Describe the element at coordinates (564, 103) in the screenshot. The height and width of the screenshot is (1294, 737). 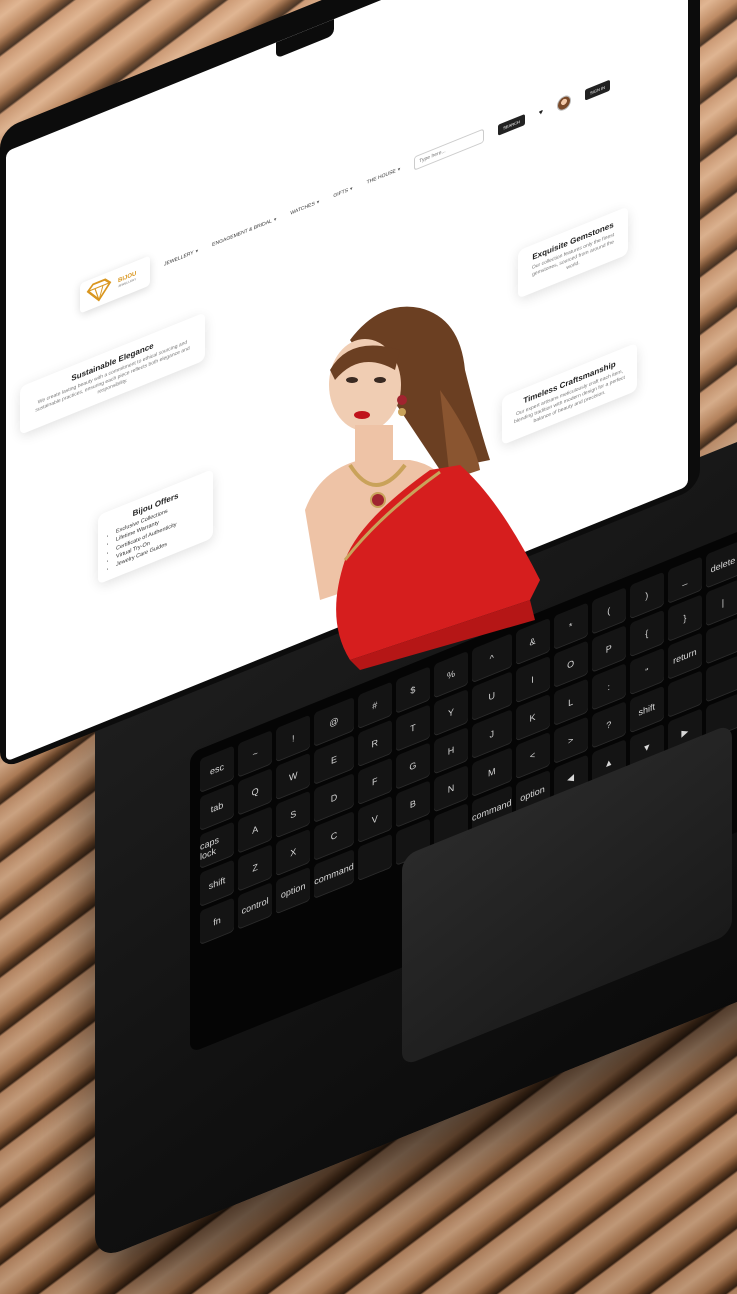
I see `avatar` at that location.